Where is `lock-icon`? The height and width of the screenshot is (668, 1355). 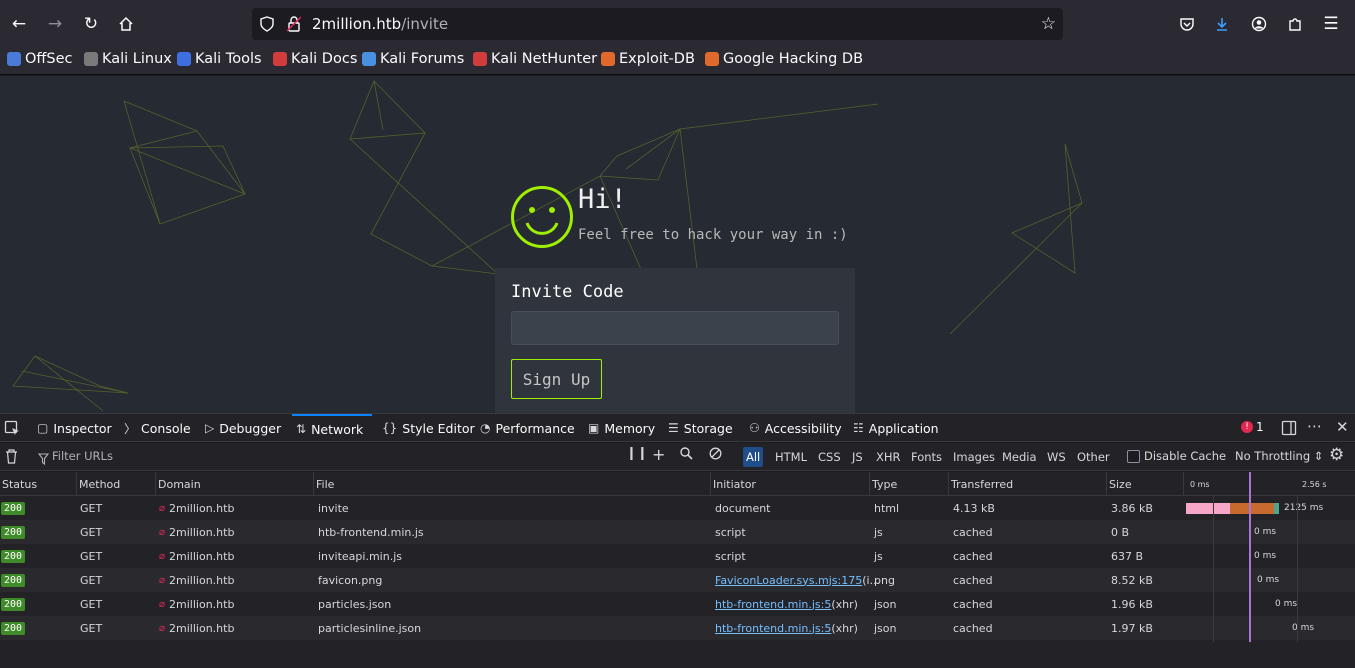
lock-icon is located at coordinates (294, 26).